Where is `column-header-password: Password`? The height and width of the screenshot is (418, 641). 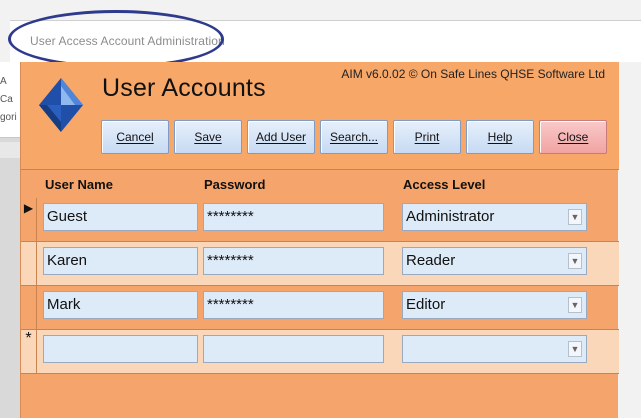 column-header-password: Password is located at coordinates (235, 184).